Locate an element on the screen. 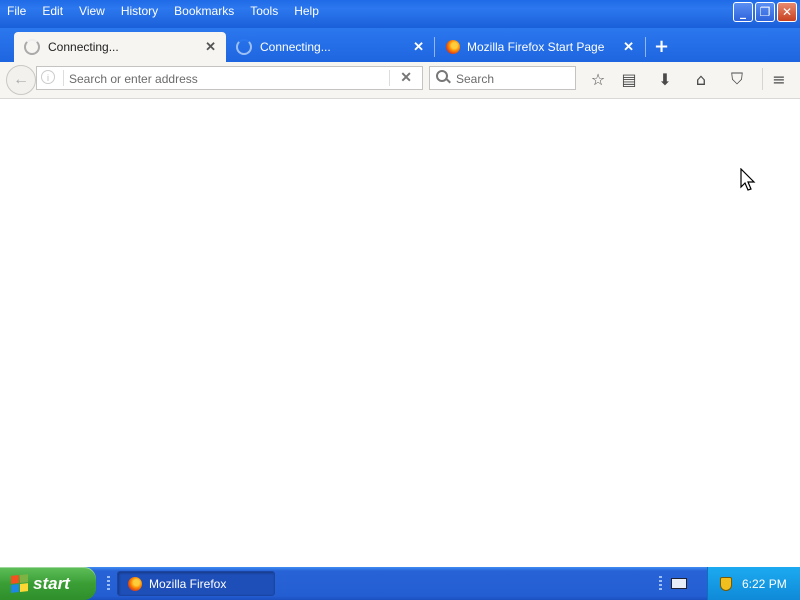  restore-button: ❐ is located at coordinates (765, 12).